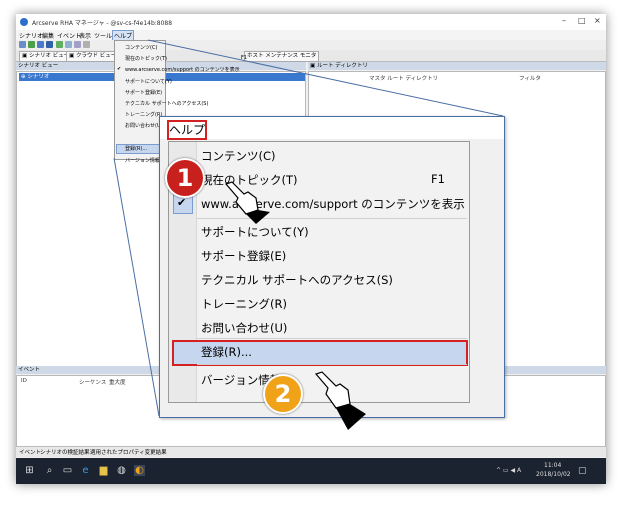 The width and height of the screenshot is (638, 523). I want to click on connector-line-top, so click(325, 78).